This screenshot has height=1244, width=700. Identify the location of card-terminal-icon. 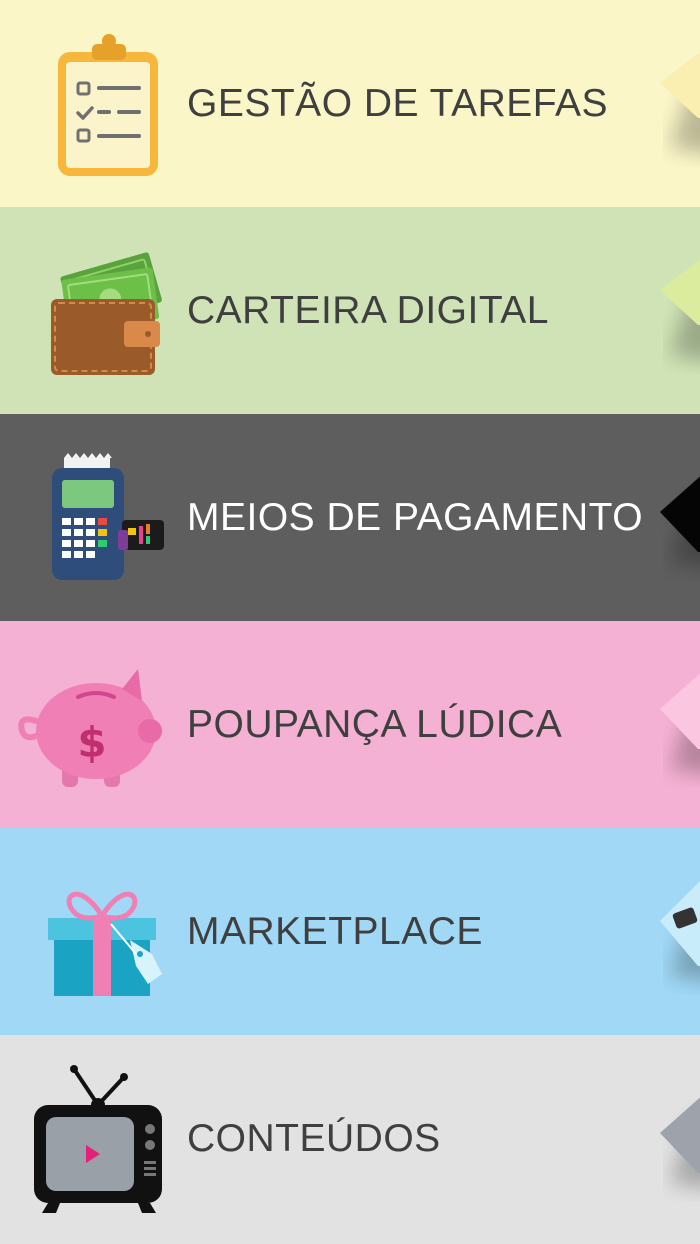
(93, 519).